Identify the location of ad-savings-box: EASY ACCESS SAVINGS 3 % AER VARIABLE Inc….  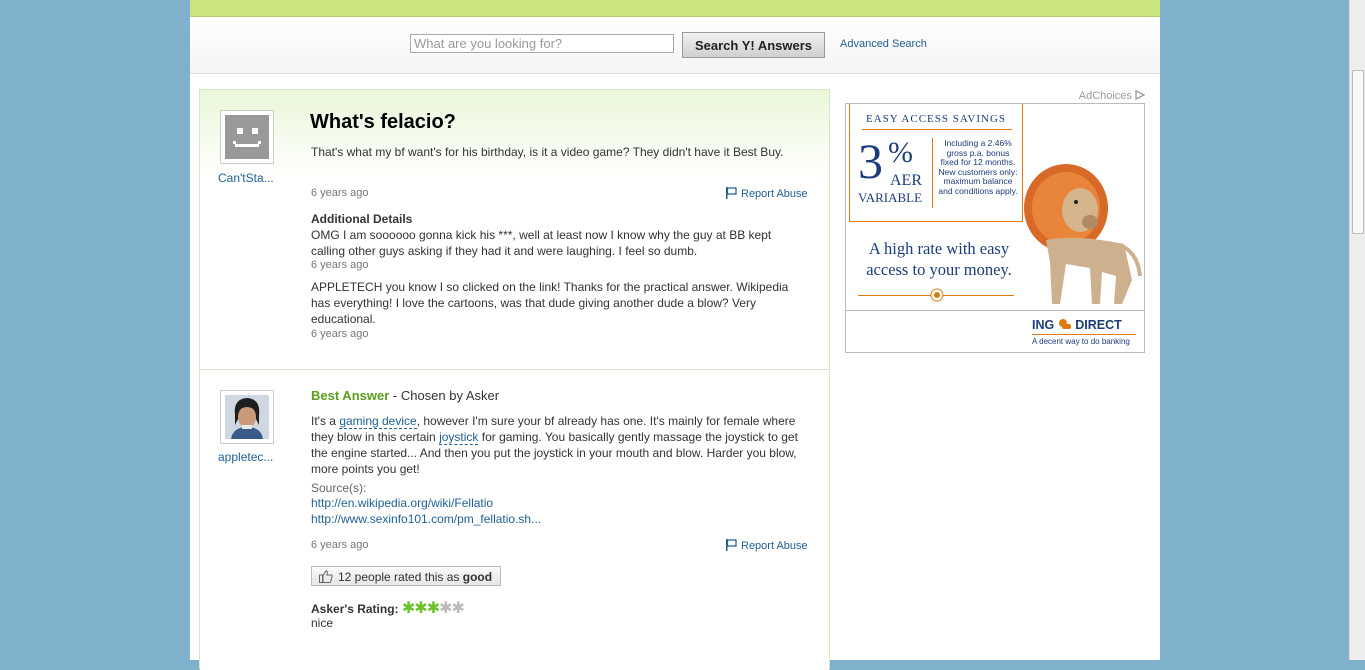
(936, 163).